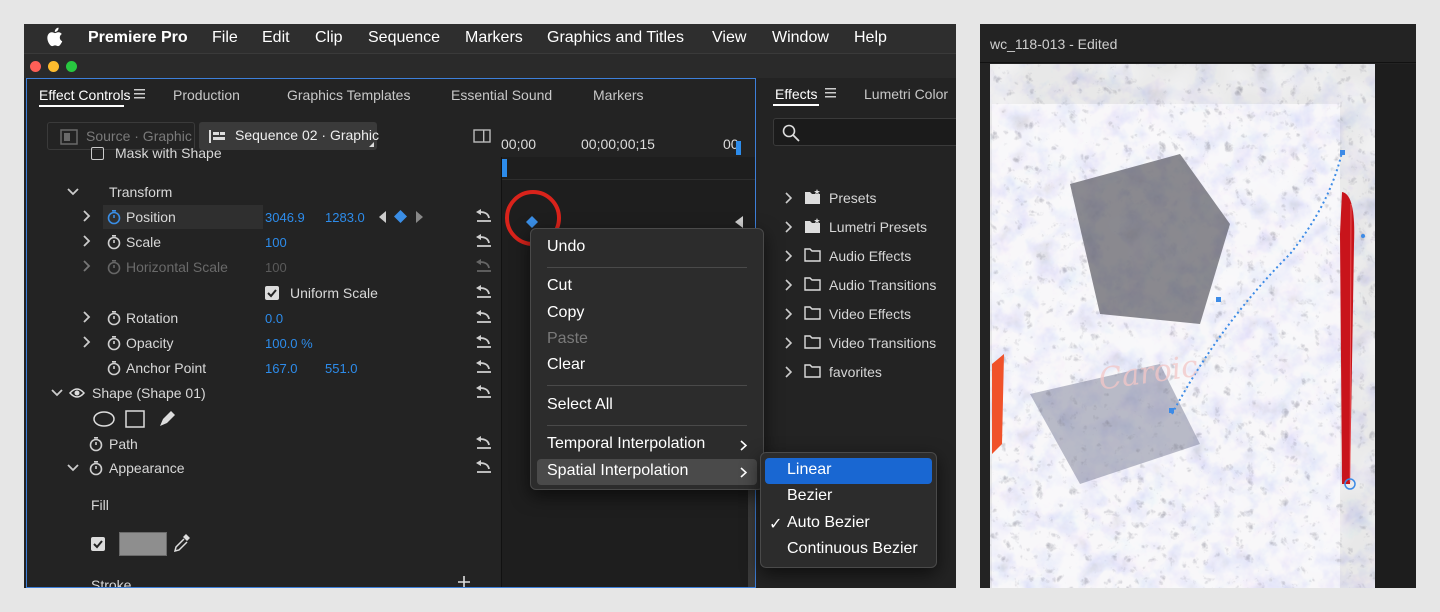  I want to click on transform-row: Transform, so click(264, 192).